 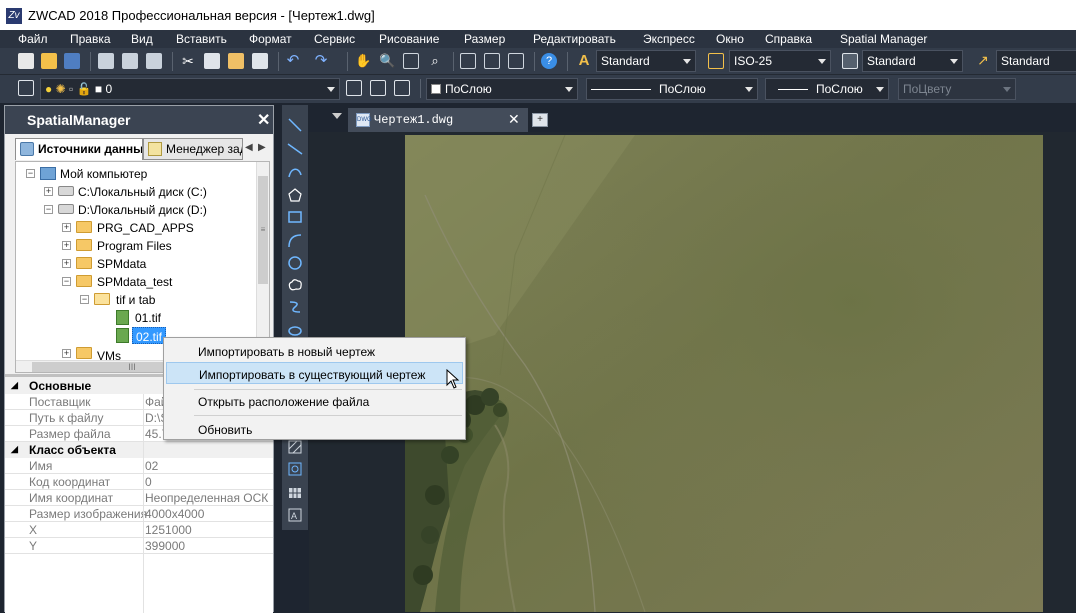 I want to click on table-style-select: Standard, so click(x=912, y=61).